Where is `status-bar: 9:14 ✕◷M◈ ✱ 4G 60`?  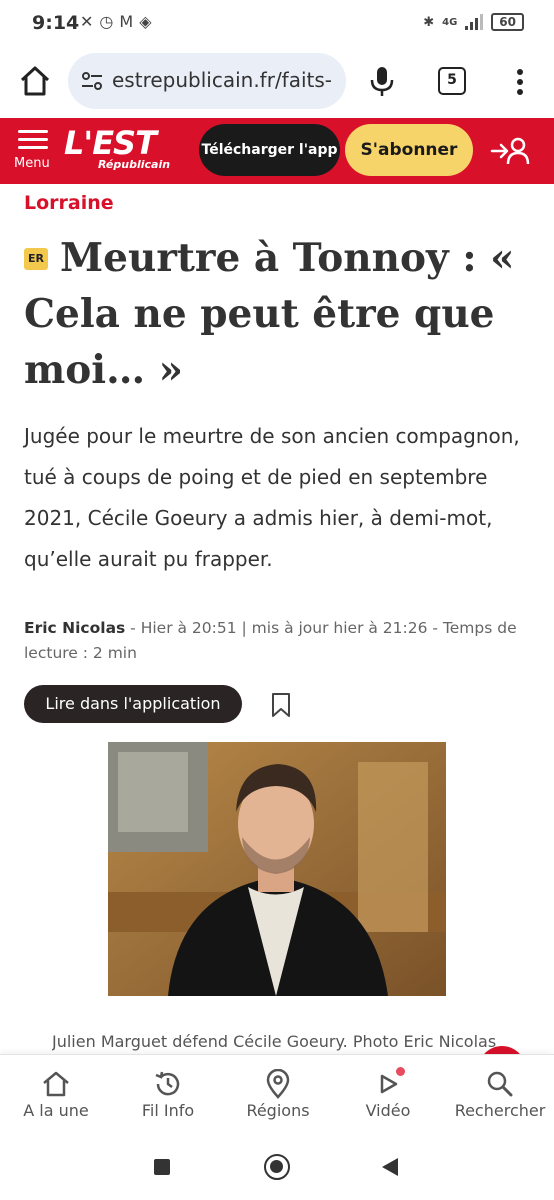 status-bar: 9:14 ✕◷M◈ ✱ 4G 60 is located at coordinates (277, 25).